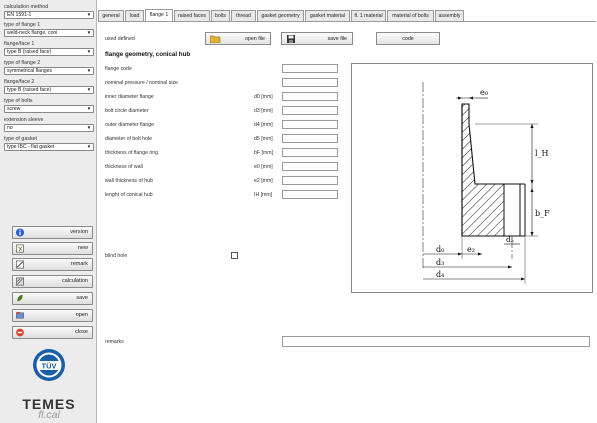 The height and width of the screenshot is (423, 597). Describe the element at coordinates (310, 152) in the screenshot. I see `flange-ring-thickness-input` at that location.